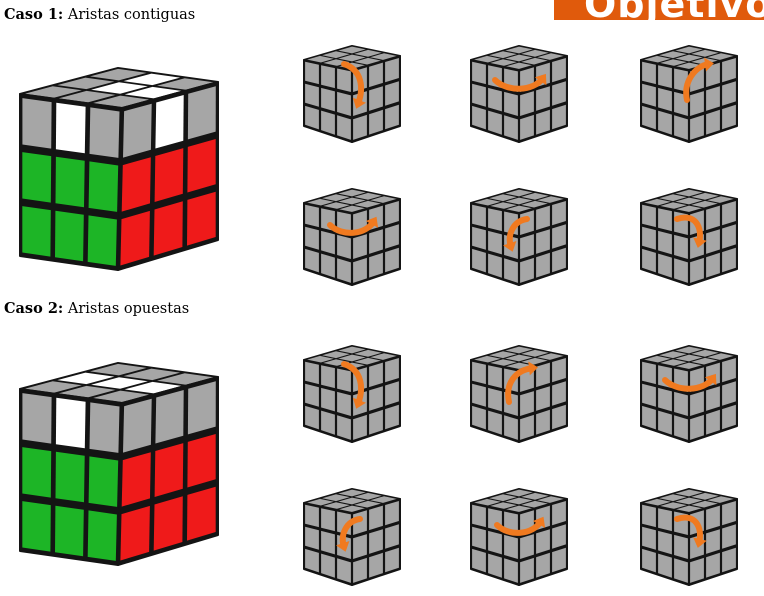 The width and height of the screenshot is (764, 596). What do you see at coordinates (519, 394) in the screenshot?
I see `case-2-step-2-cube` at bounding box center [519, 394].